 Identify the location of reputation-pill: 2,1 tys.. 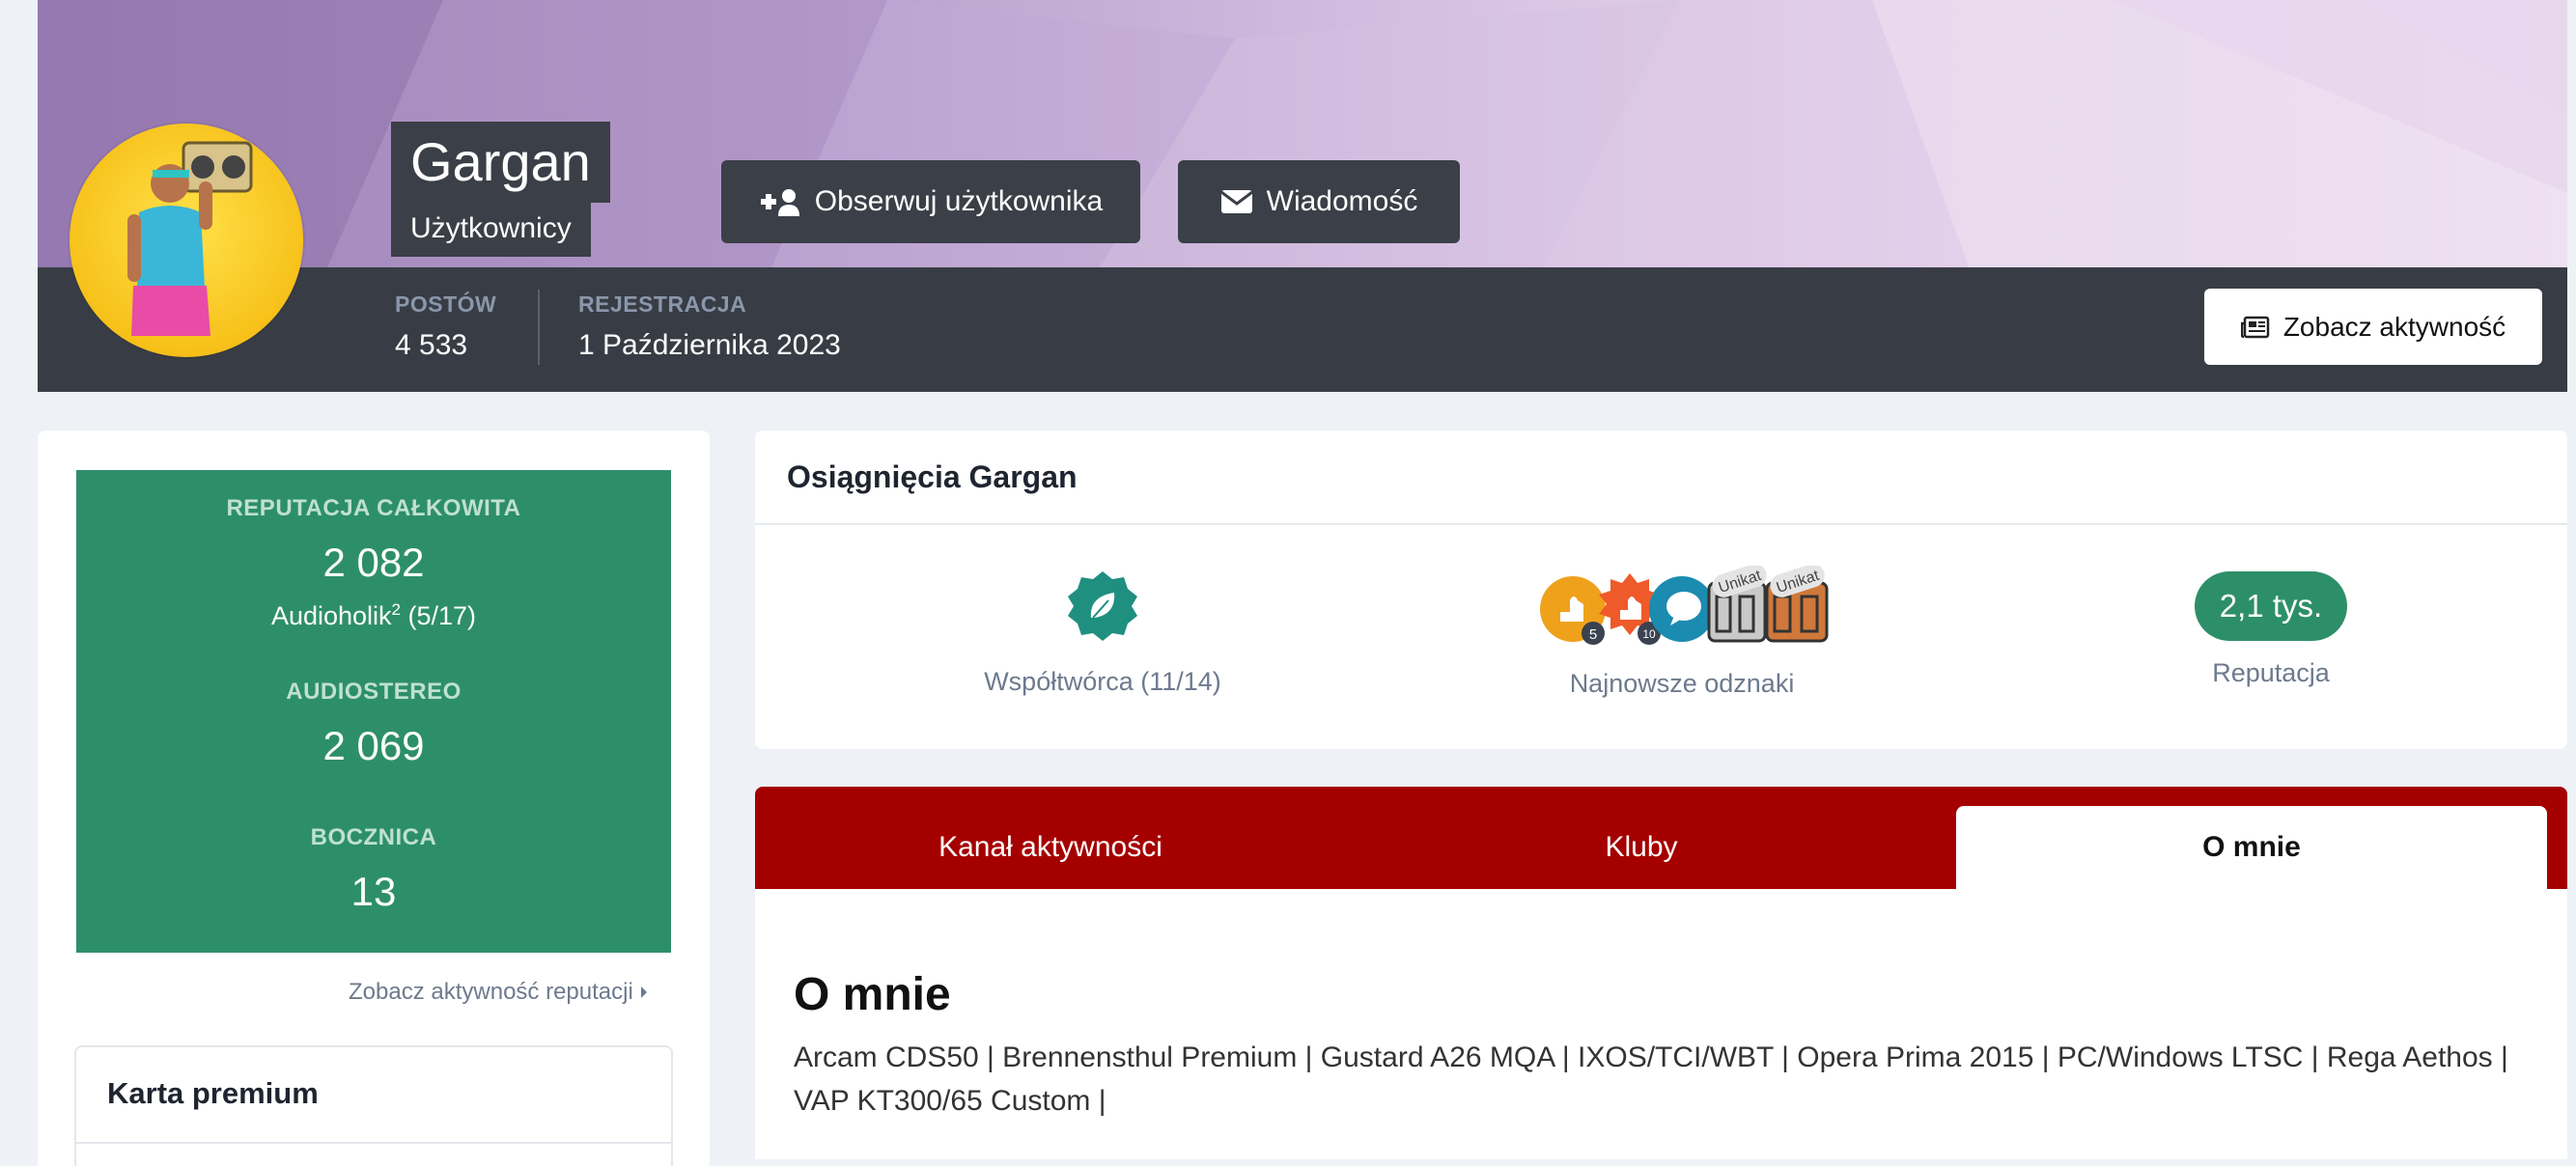
(2271, 606).